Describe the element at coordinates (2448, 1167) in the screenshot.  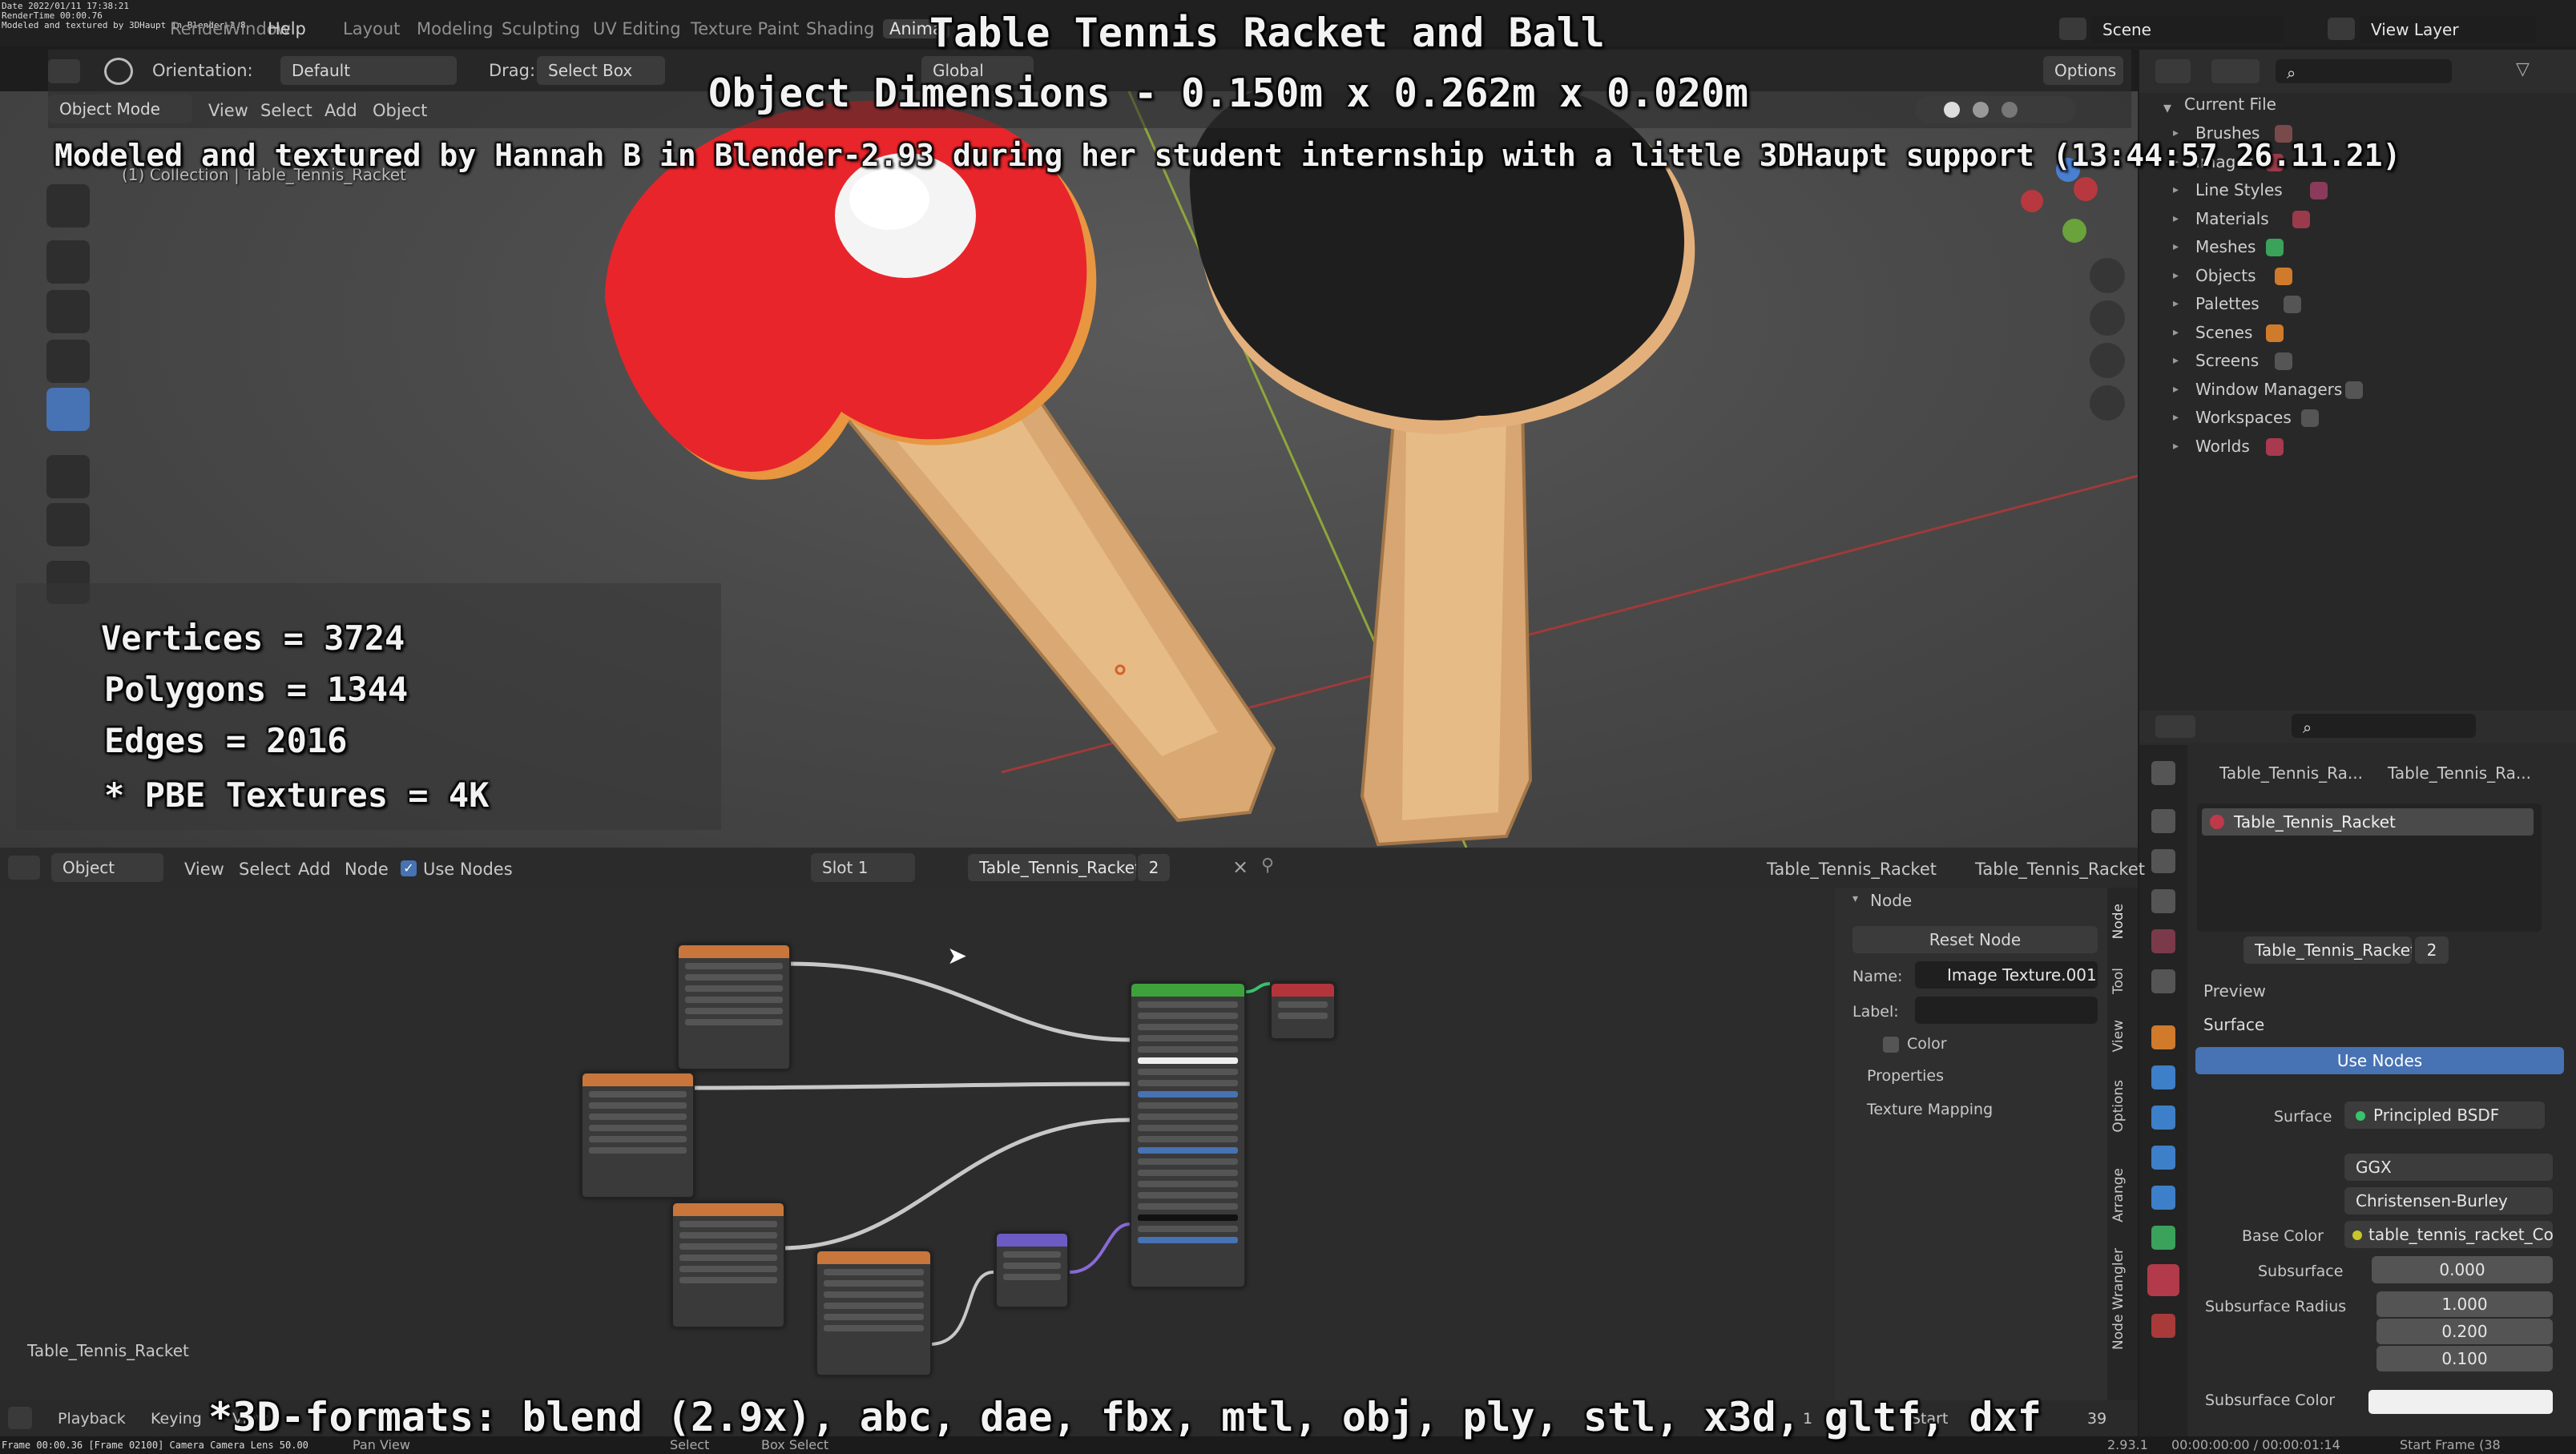
I see `distribution-dropdown: GGX` at that location.